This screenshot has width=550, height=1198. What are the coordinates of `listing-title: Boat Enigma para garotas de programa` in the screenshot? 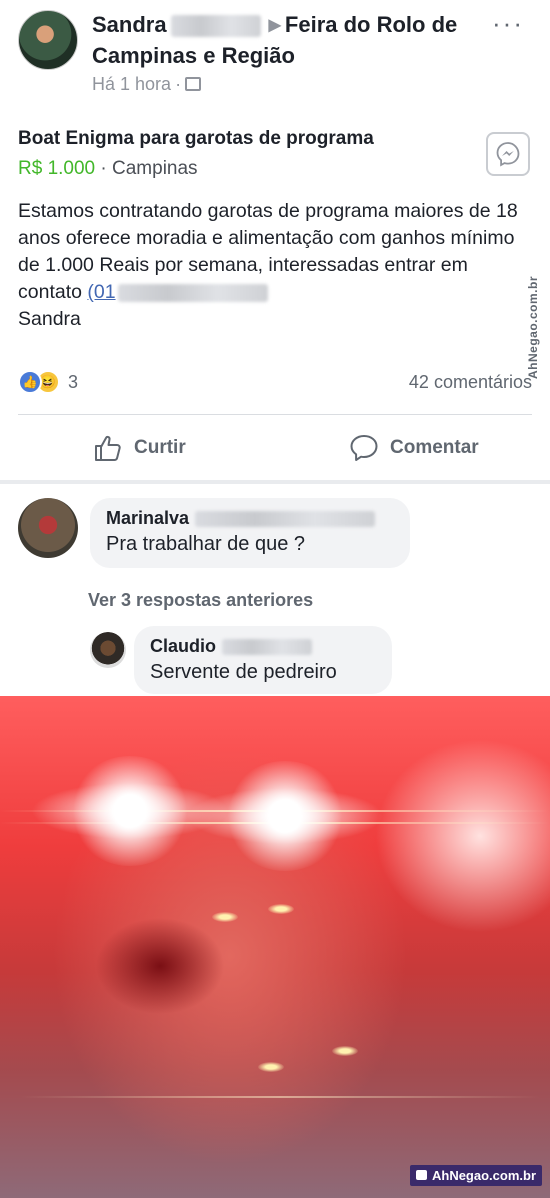 It's located at (196, 138).